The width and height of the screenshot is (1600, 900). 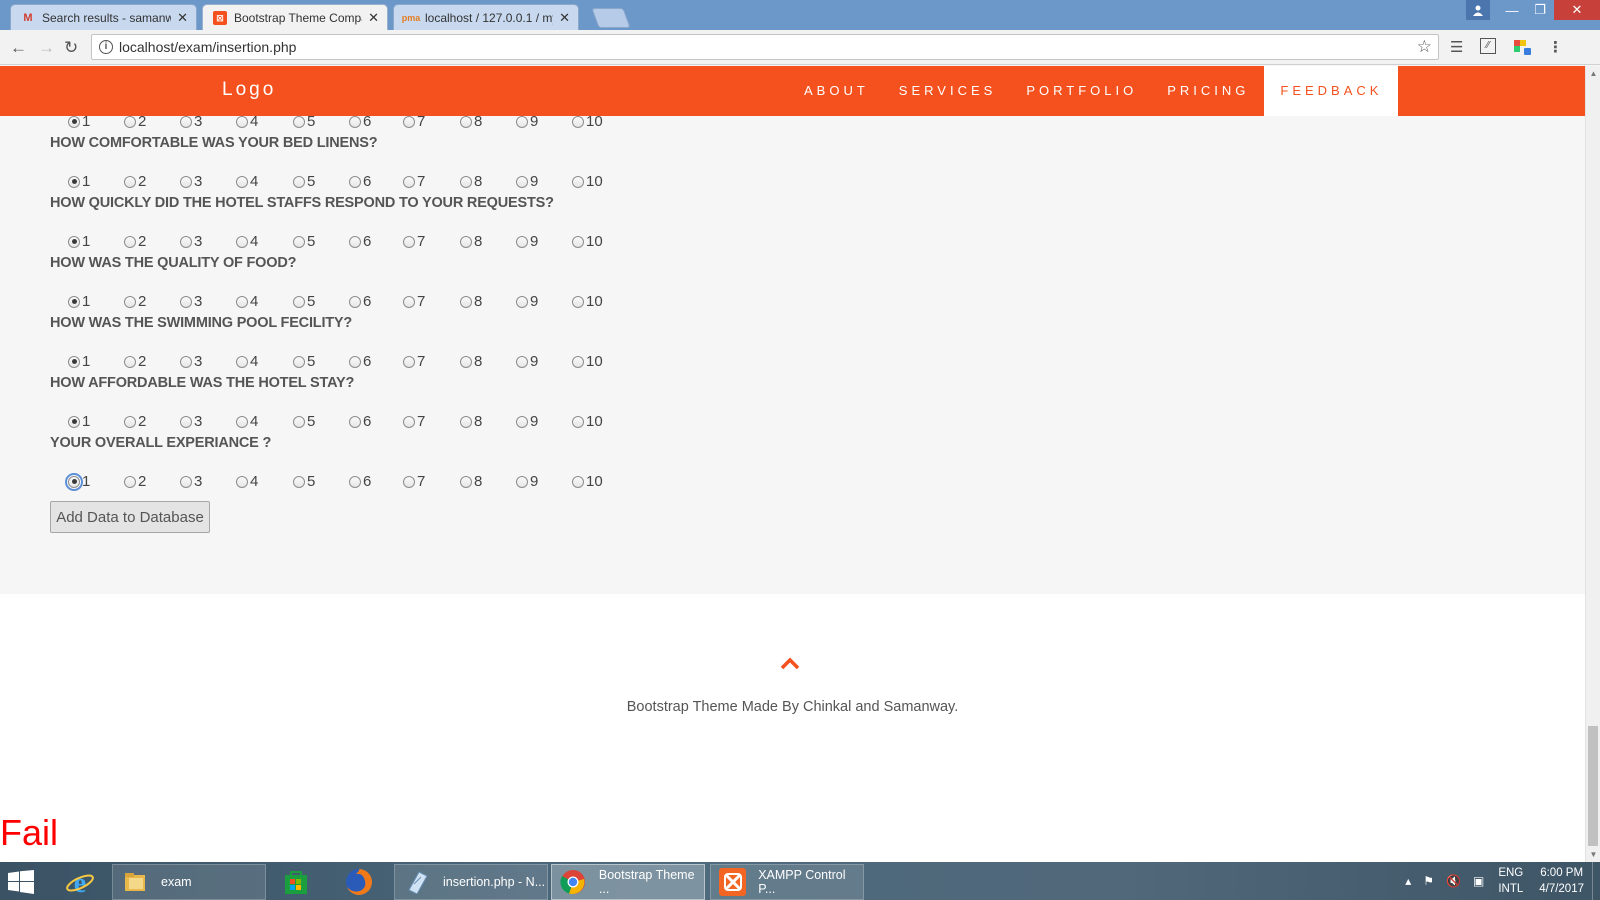 I want to click on page-scrollbar: ▲ ▼, so click(x=1592, y=464).